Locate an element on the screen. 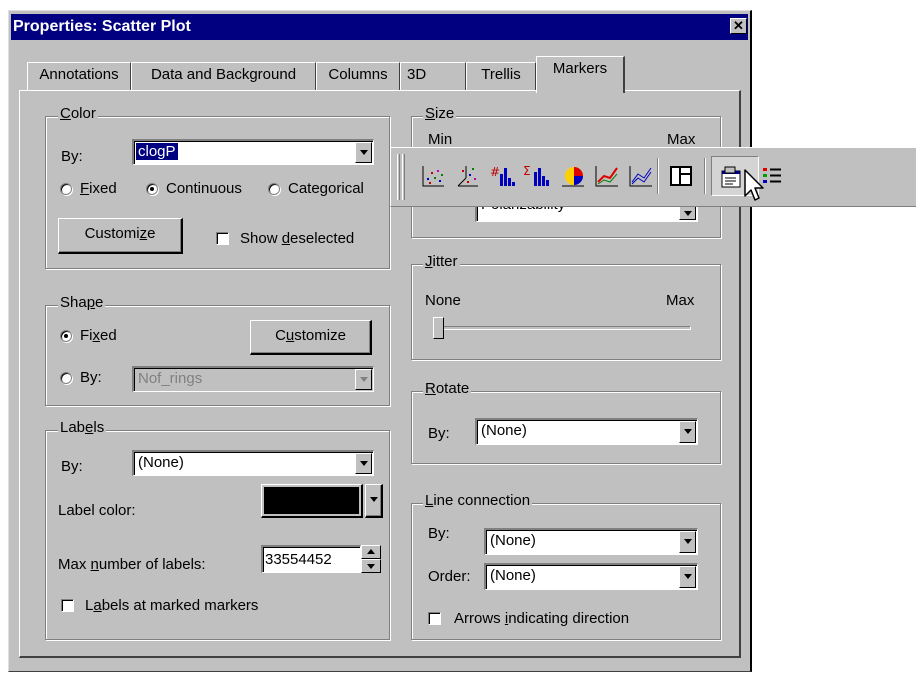  labels-by-label: By: is located at coordinates (72, 466).